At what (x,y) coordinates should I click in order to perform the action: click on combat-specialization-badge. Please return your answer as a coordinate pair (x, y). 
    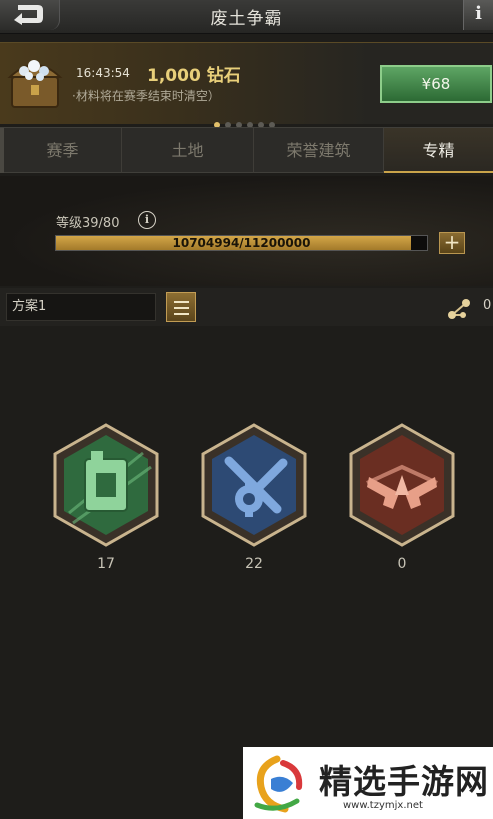
    Looking at the image, I should click on (402, 485).